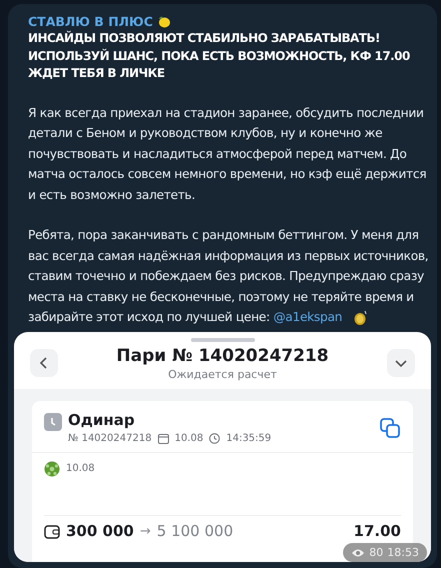 This screenshot has width=441, height=568. Describe the element at coordinates (102, 419) in the screenshot. I see `bet-type: Одинар` at that location.